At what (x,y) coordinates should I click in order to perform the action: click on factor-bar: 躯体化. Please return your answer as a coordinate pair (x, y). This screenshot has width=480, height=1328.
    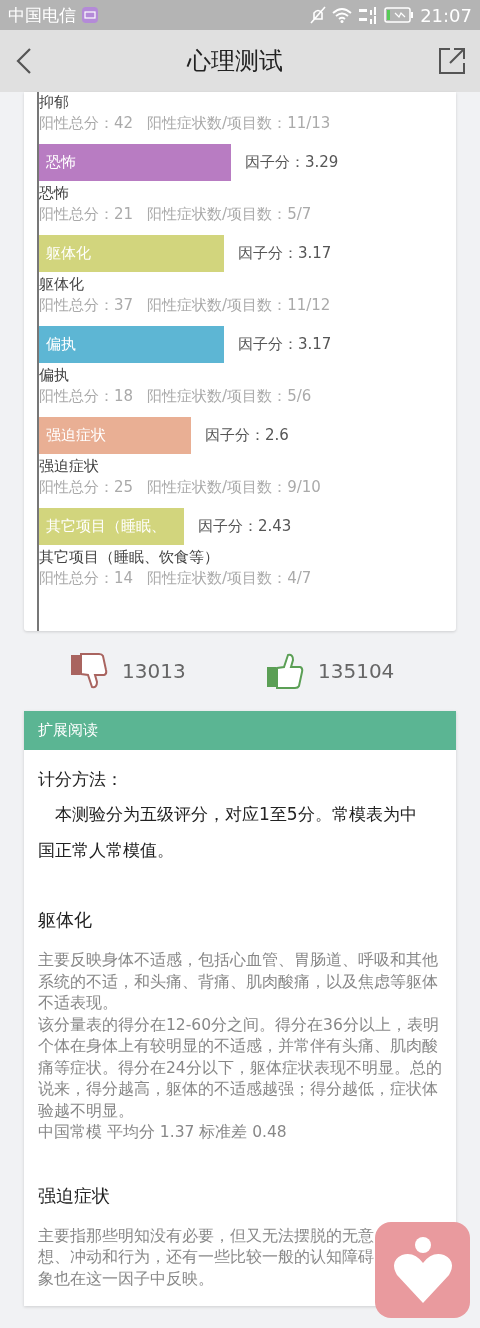
    Looking at the image, I should click on (131, 253).